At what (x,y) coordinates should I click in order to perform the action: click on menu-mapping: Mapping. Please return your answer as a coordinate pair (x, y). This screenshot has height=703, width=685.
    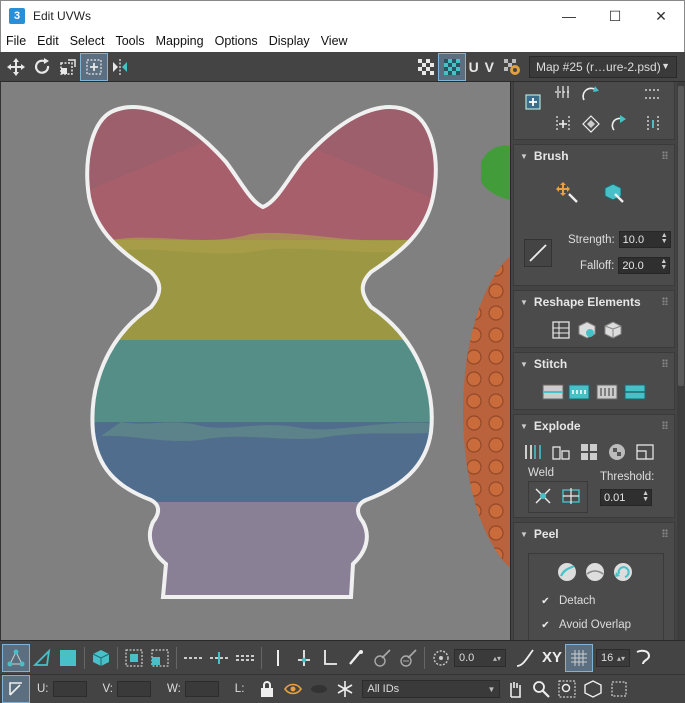
    Looking at the image, I should click on (179, 41).